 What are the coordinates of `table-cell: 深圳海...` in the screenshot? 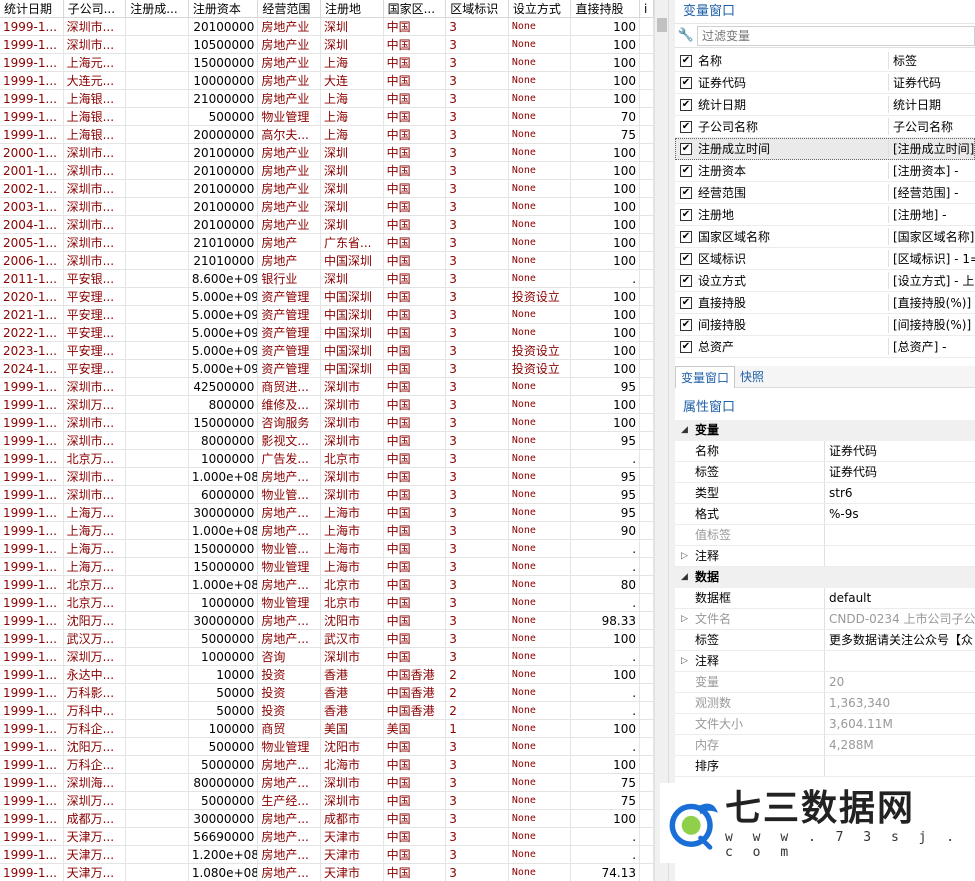 It's located at (95, 783).